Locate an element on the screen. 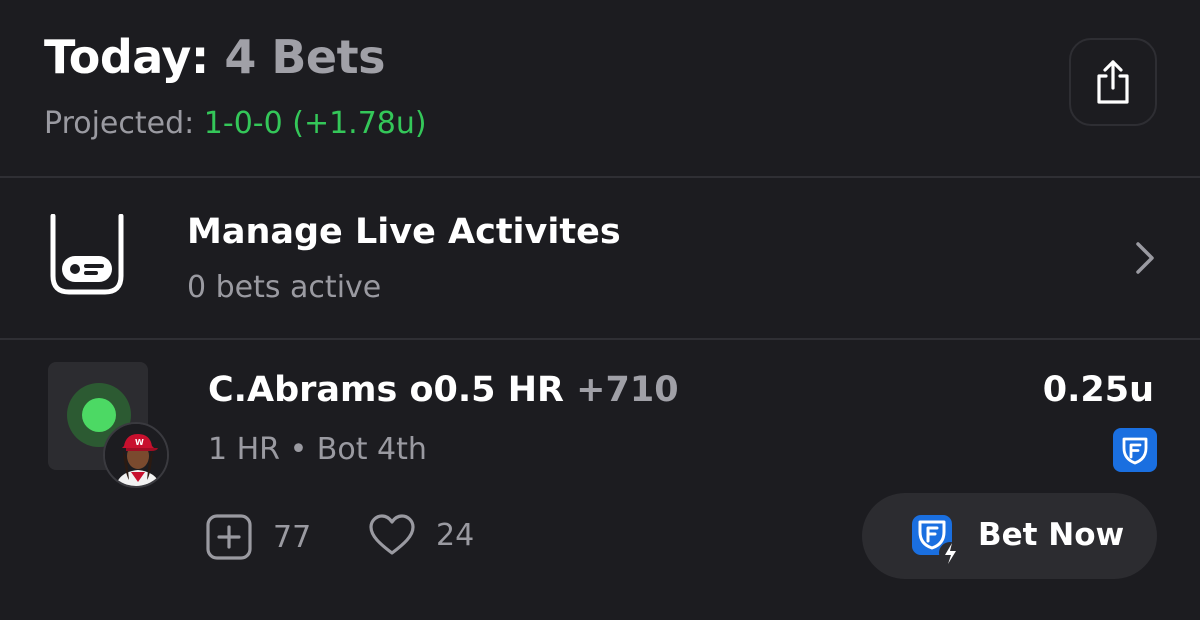 The width and height of the screenshot is (1200, 620). bet-pick-title: C.Abrams o0.5 HR +710 is located at coordinates (443, 390).